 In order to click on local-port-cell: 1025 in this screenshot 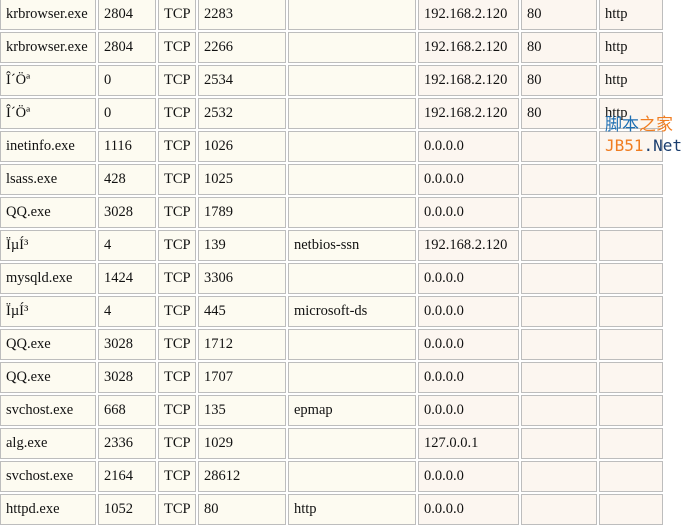, I will do `click(242, 179)`.